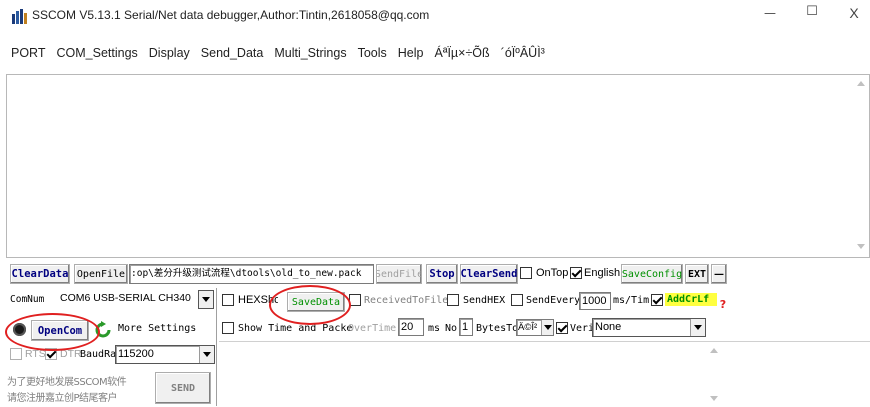 Image resolution: width=870 pixels, height=407 pixels. Describe the element at coordinates (489, 274) in the screenshot. I see `clear-send-button: ClearSend` at that location.